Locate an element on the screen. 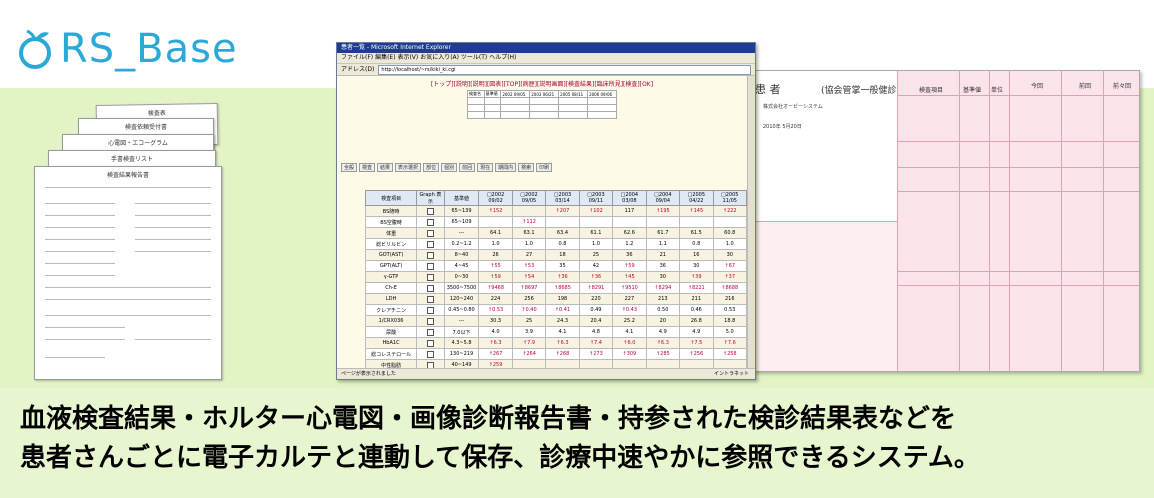  toolbar-button: 結果 is located at coordinates (385, 167).